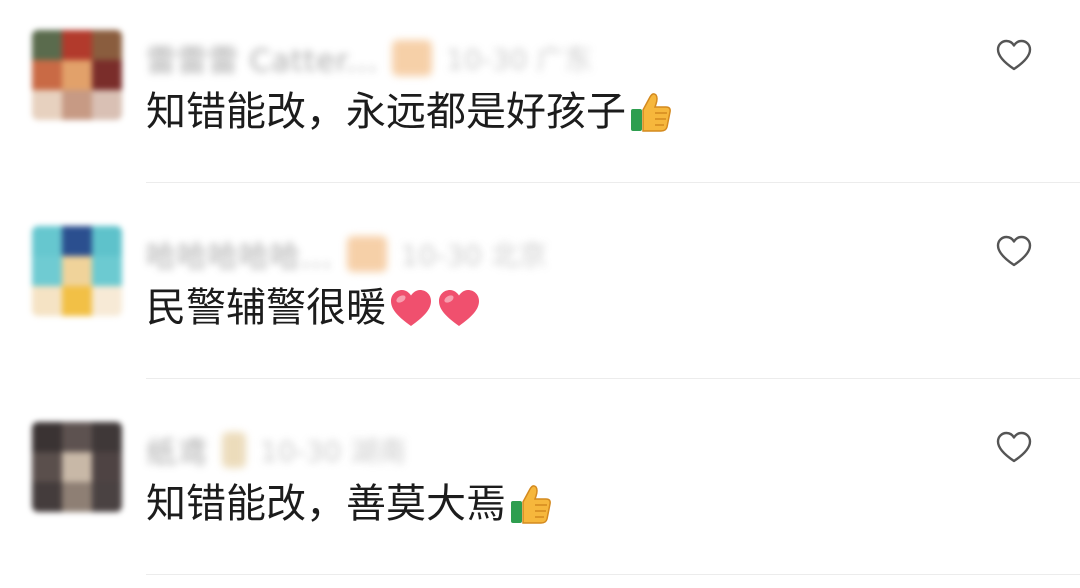  I want to click on comment-text: 知错能改，永远都是好孩子, so click(410, 112).